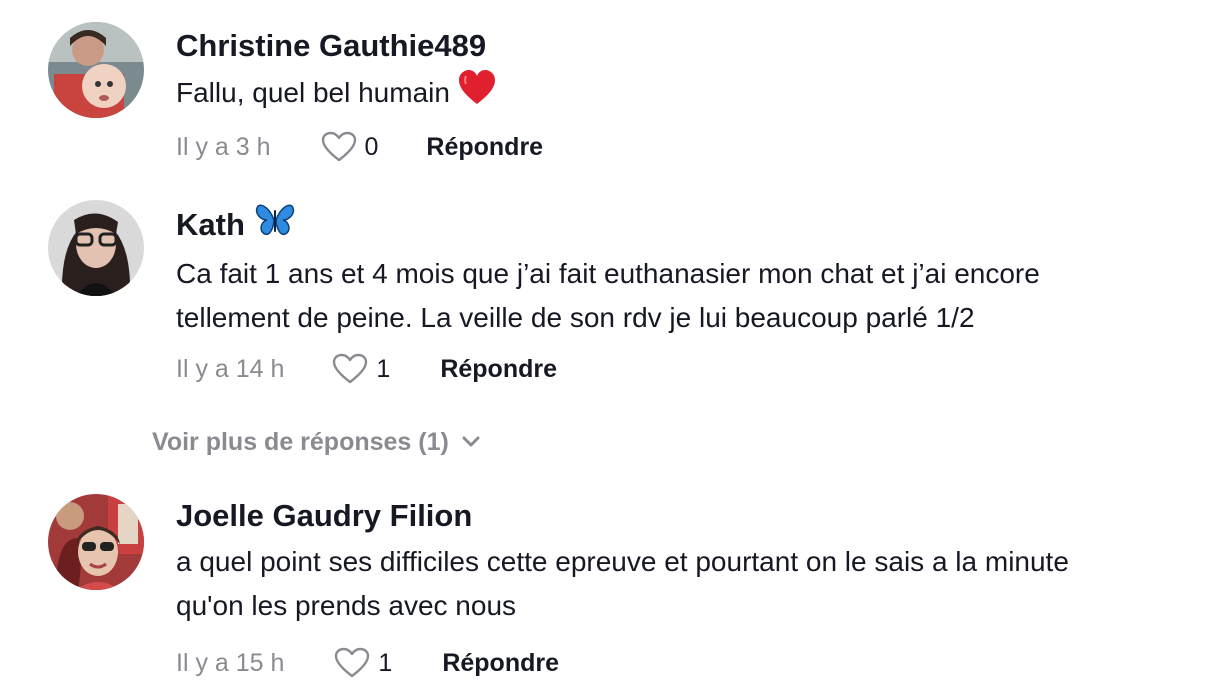 The image size is (1212, 684). What do you see at coordinates (684, 516) in the screenshot?
I see `username: Joelle Gaudry Filion` at bounding box center [684, 516].